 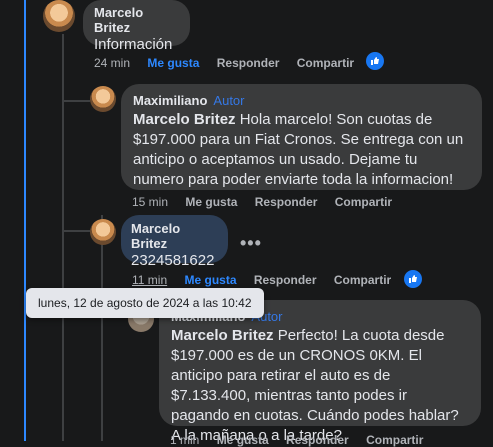 What do you see at coordinates (145, 303) in the screenshot?
I see `timestamp-tooltip: lunes, 12 de agosto de 2024 a las 10:42` at bounding box center [145, 303].